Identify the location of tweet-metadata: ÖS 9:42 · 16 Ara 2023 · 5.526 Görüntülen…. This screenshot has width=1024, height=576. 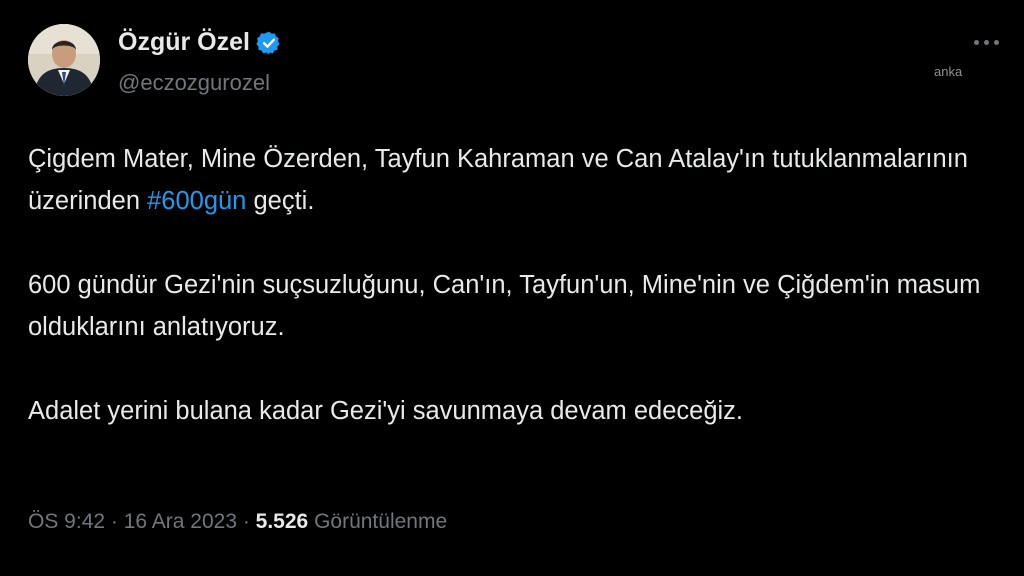
(237, 522).